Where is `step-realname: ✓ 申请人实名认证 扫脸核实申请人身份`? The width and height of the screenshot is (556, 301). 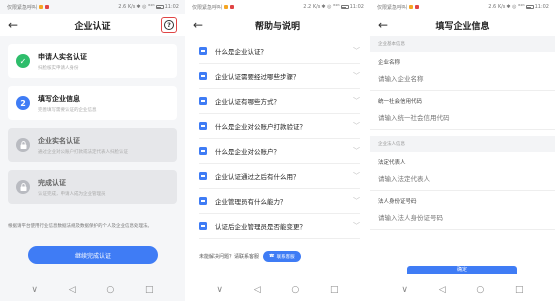
step-realname: ✓ 申请人实名认证 扫脸核实申请人身份 is located at coordinates (92, 61).